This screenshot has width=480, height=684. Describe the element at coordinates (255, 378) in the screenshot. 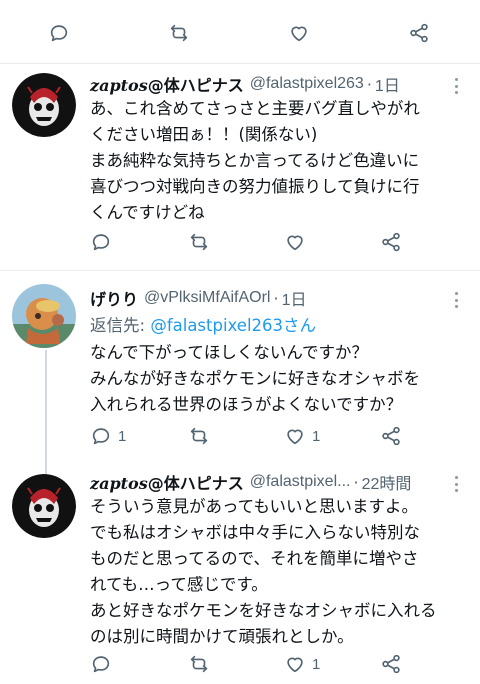

I see `tweet-line: みんなが好きなポケモンに好きなオシャボを` at that location.